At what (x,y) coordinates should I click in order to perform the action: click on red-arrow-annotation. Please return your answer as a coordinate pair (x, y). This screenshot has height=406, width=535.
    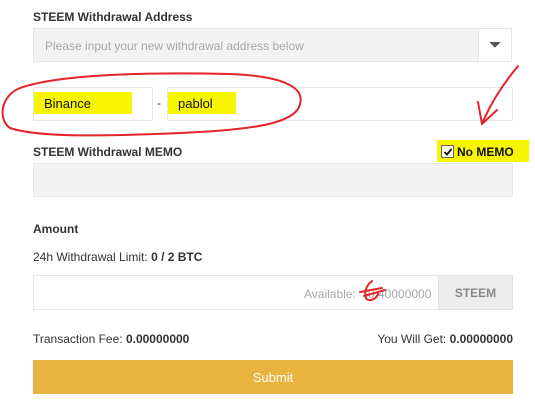
    Looking at the image, I should click on (498, 95).